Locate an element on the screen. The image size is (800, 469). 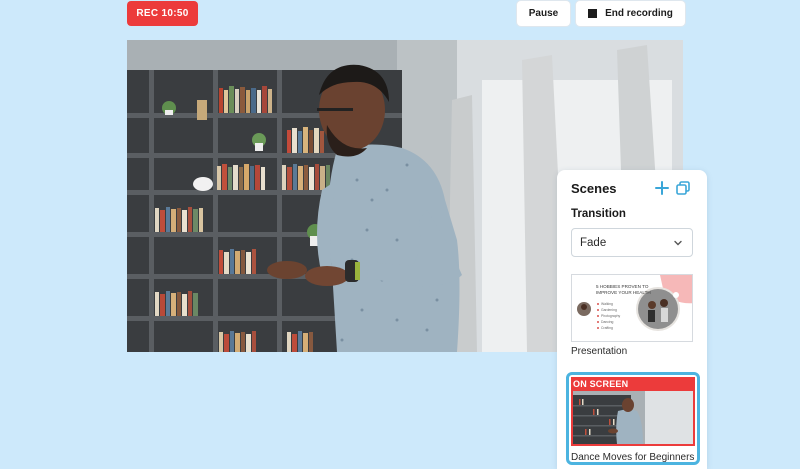
end-recording-button: End recording is located at coordinates (630, 13).